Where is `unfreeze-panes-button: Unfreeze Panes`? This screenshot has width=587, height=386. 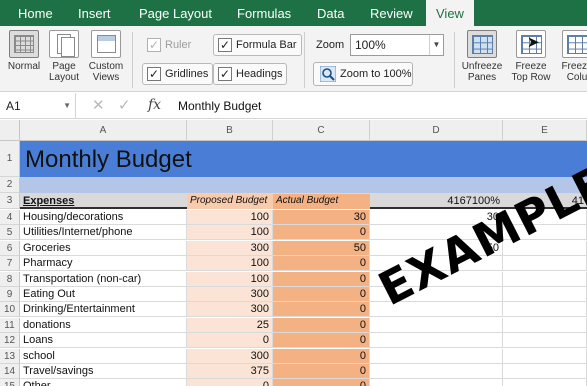 unfreeze-panes-button: Unfreeze Panes is located at coordinates (482, 56).